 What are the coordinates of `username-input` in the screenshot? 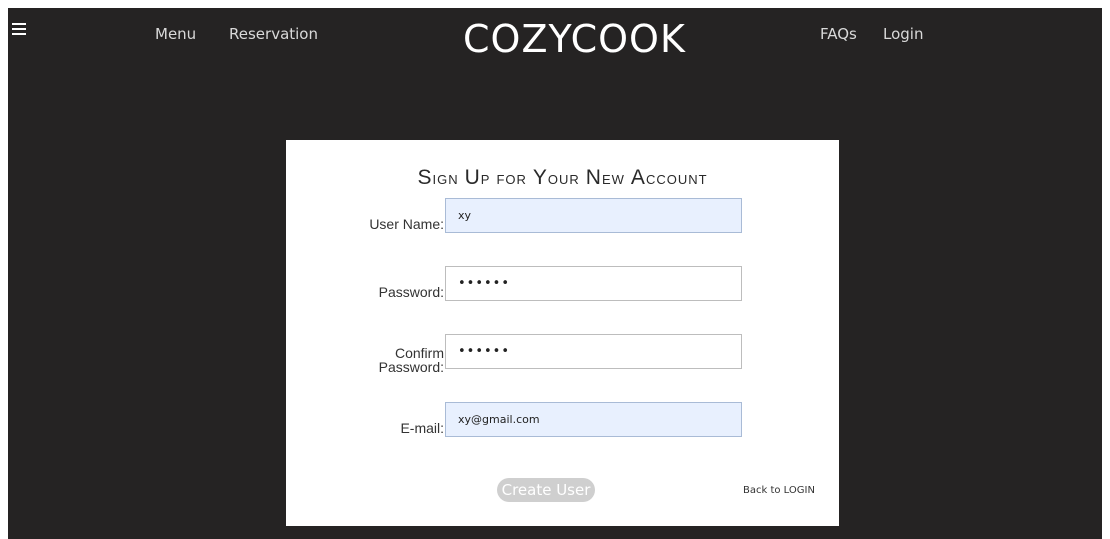 It's located at (593, 215).